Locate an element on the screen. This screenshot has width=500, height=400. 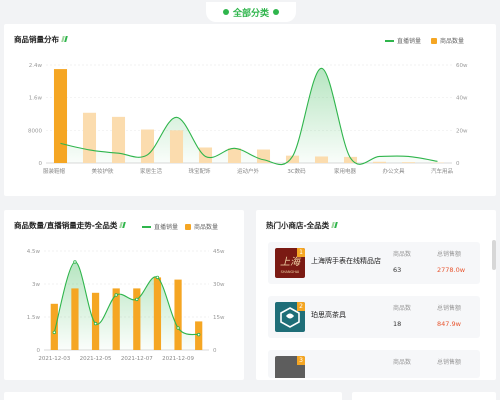
store-logo: 3 is located at coordinates (290, 367).